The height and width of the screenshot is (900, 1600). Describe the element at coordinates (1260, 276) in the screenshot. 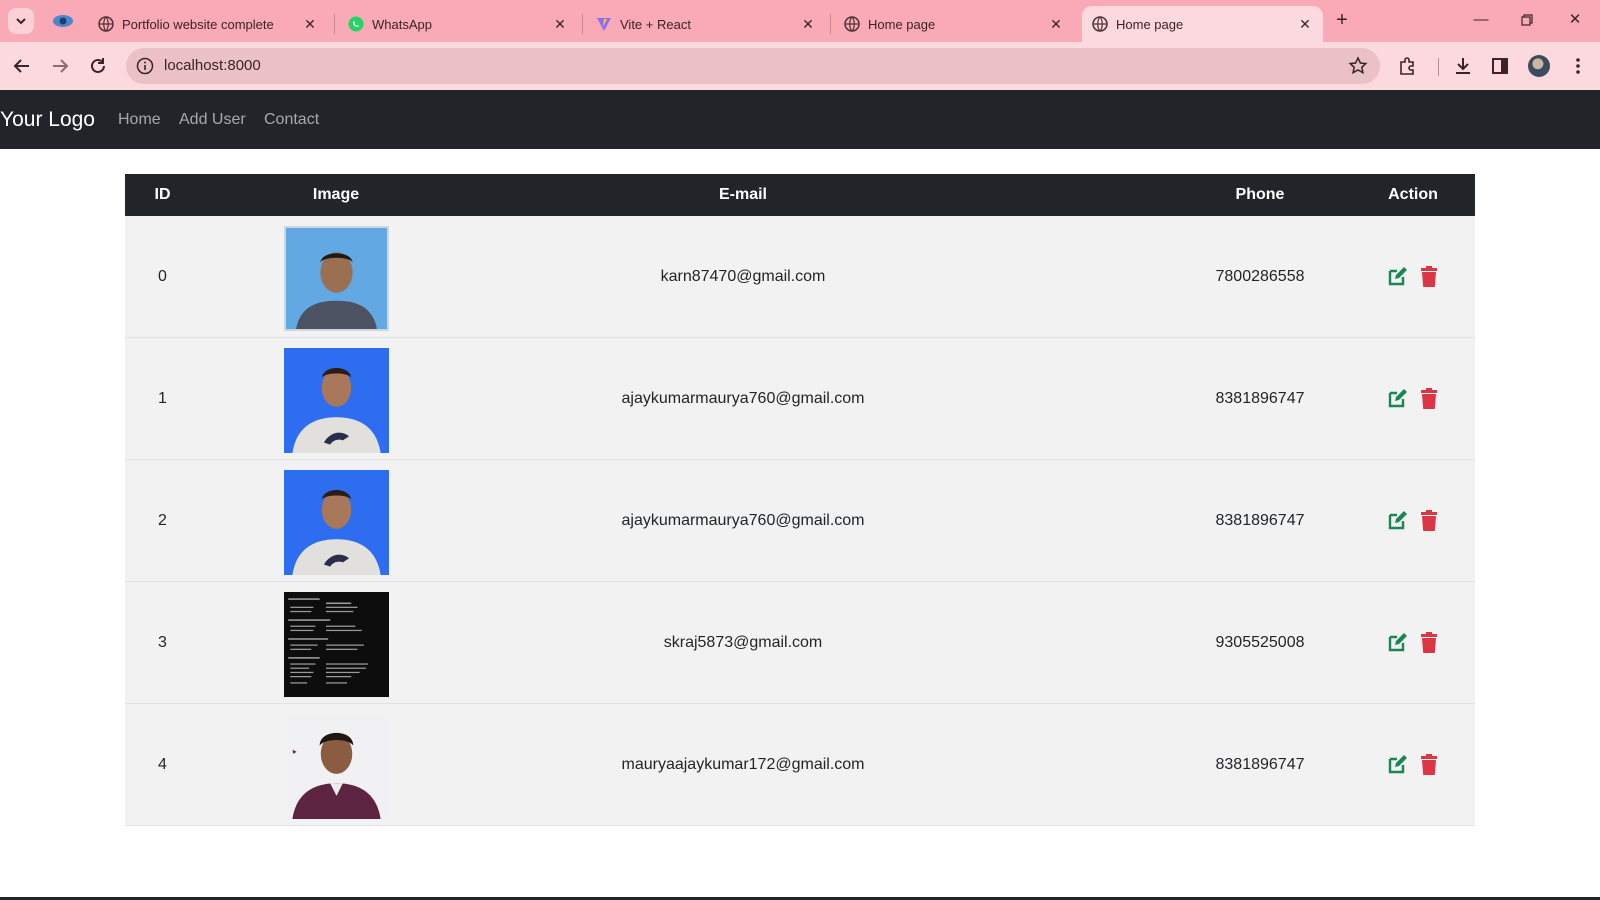

I see `cell-phone: 7800286558` at that location.